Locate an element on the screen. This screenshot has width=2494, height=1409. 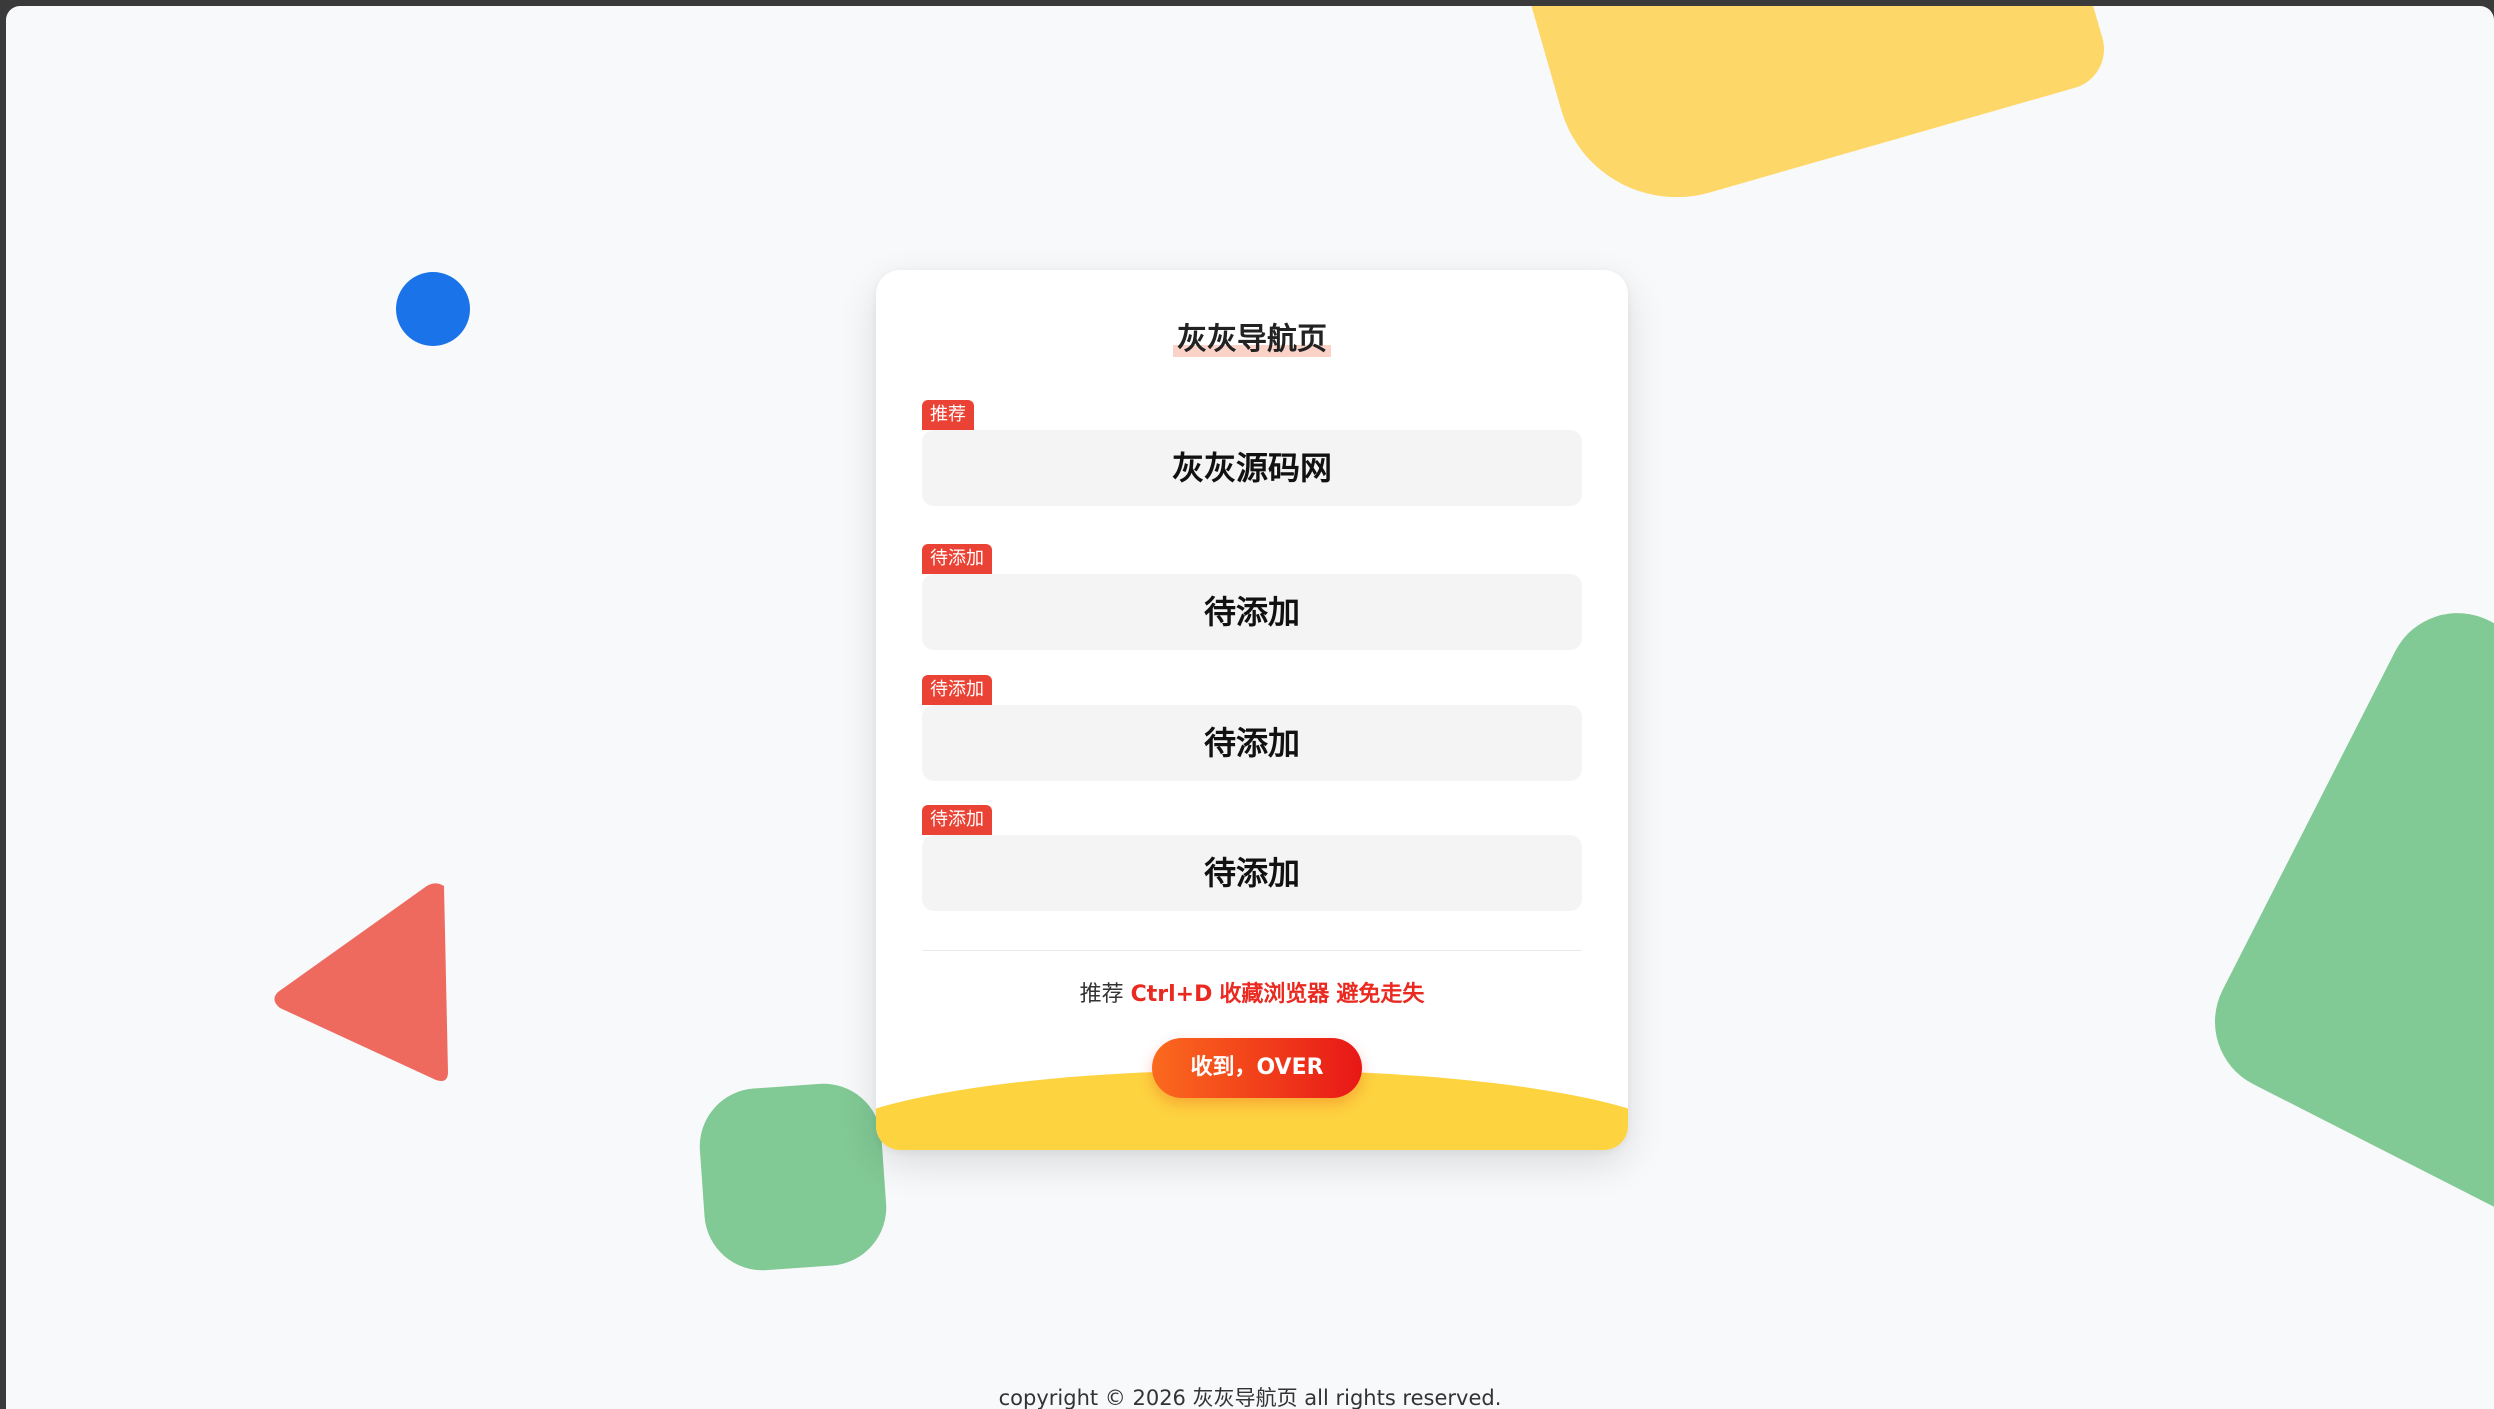
decorative-blue-circle is located at coordinates (433, 309).